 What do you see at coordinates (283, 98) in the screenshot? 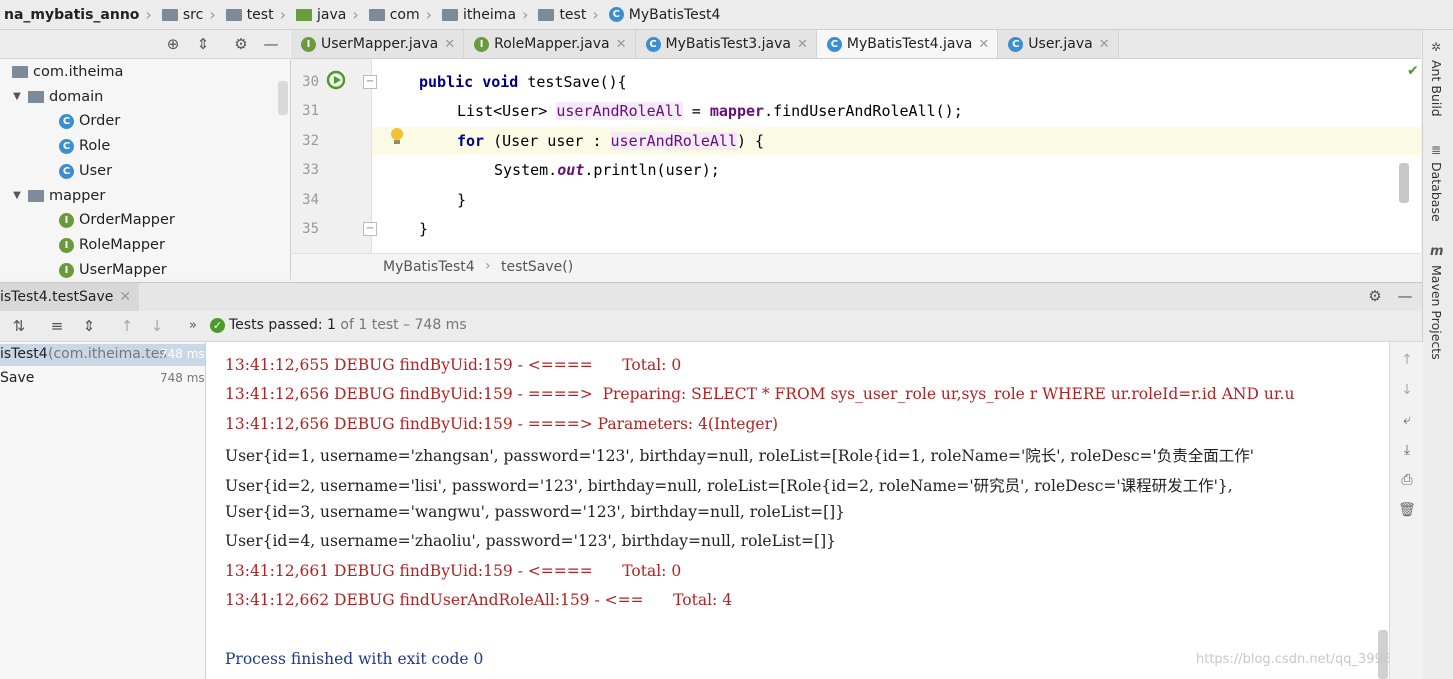
I see `tree-scrollbar` at bounding box center [283, 98].